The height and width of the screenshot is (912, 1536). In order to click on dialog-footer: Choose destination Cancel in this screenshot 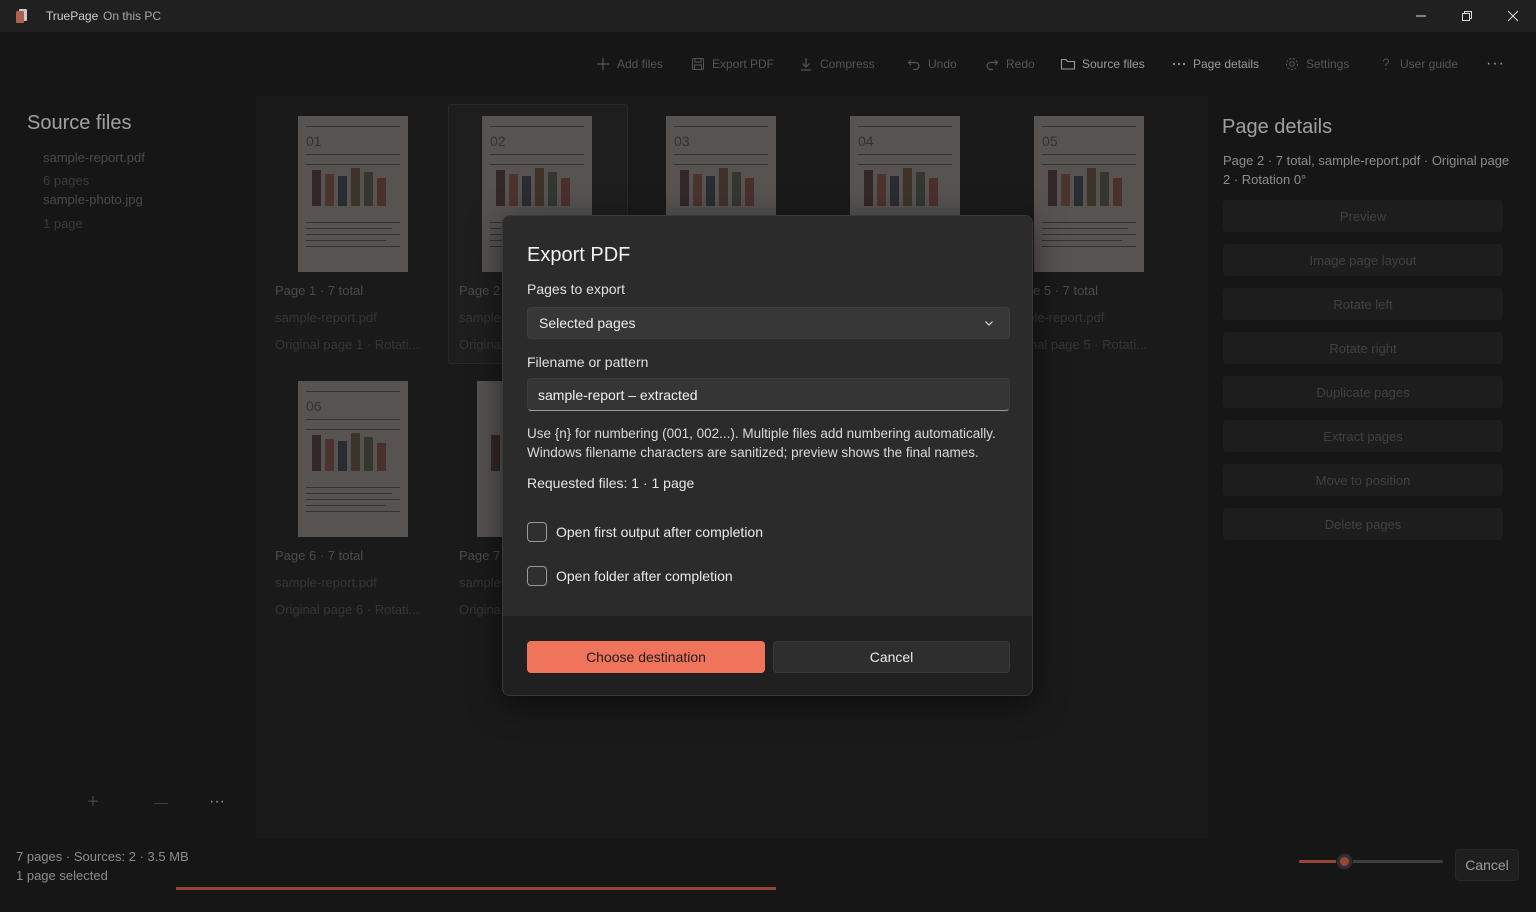, I will do `click(767, 655)`.